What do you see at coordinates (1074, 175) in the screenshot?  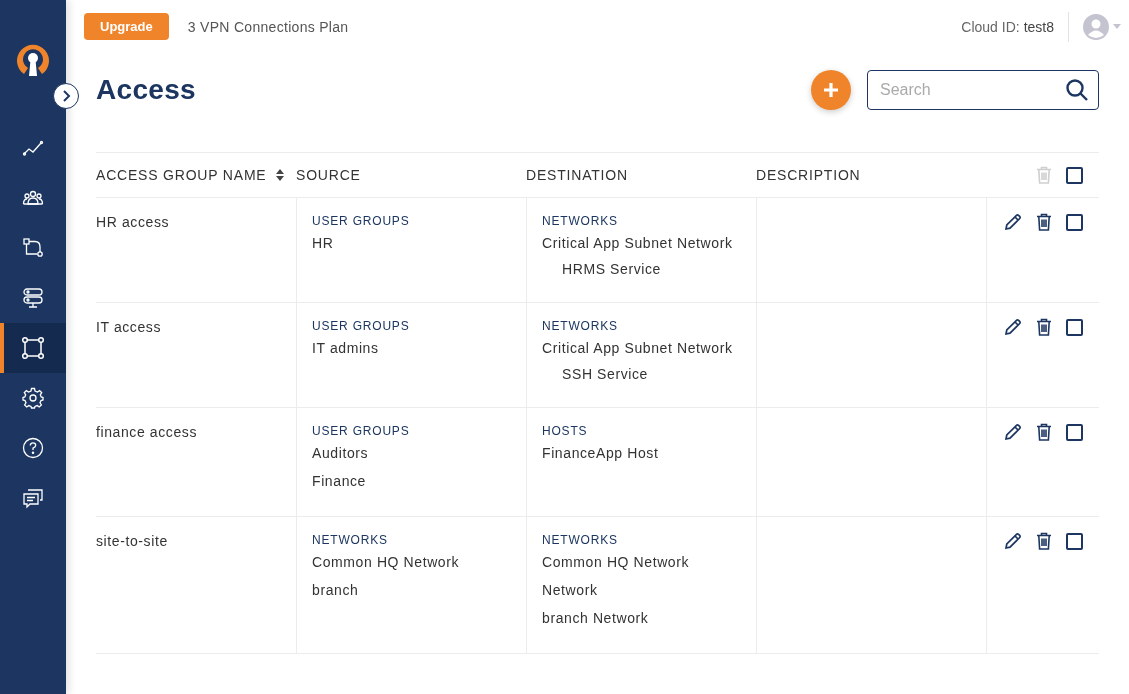 I see `select-all-checkbox` at bounding box center [1074, 175].